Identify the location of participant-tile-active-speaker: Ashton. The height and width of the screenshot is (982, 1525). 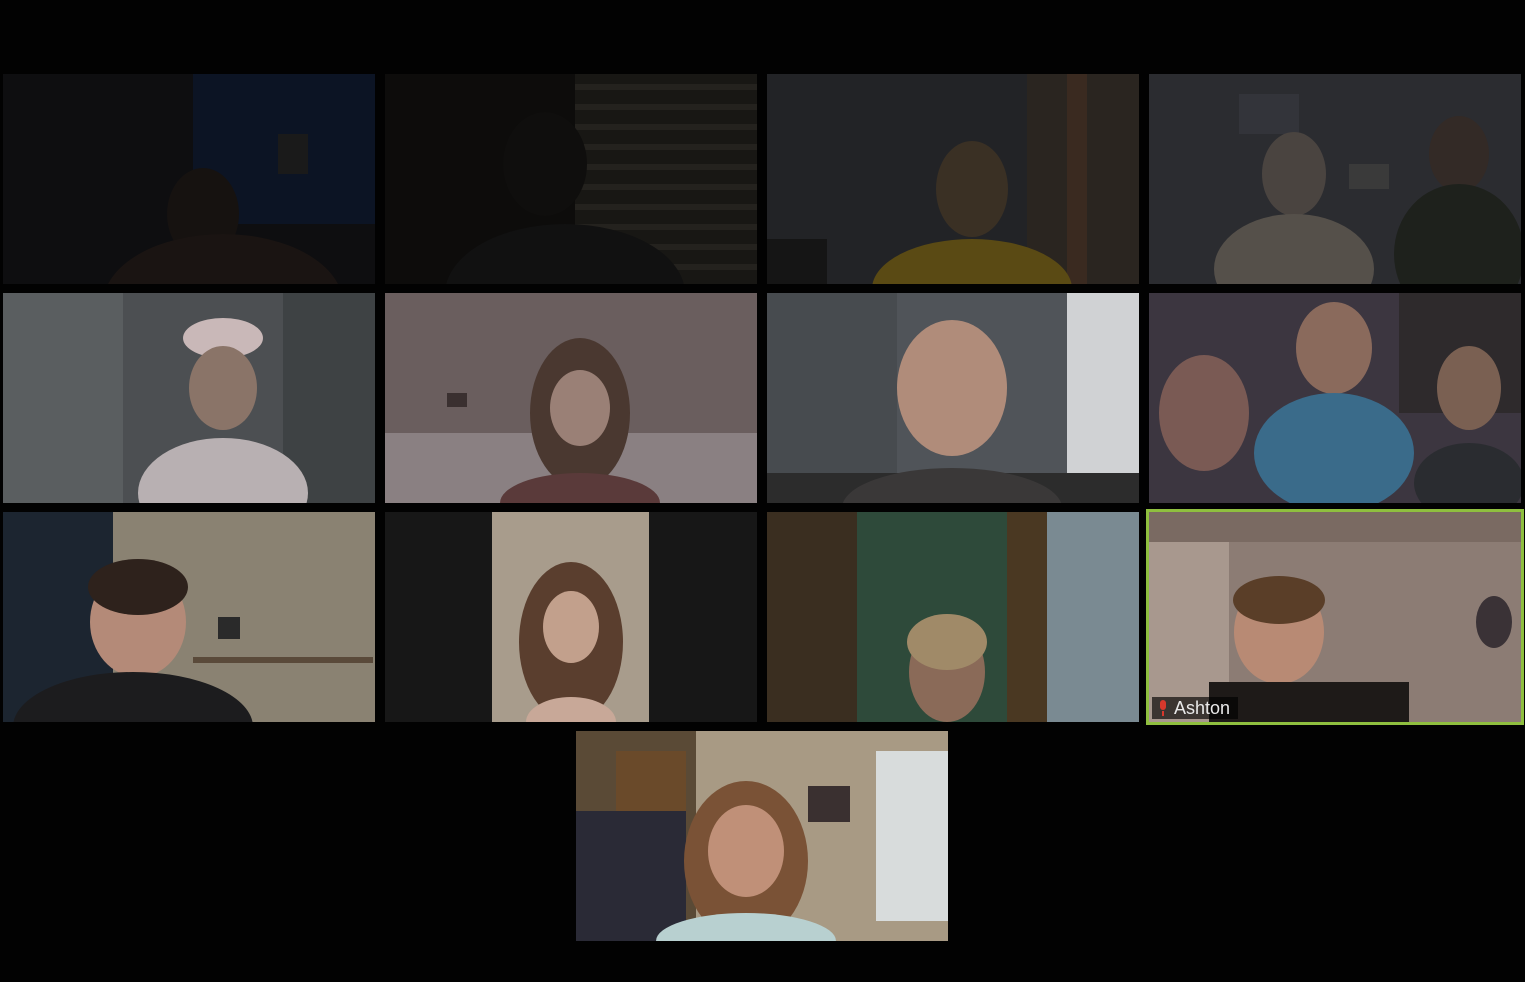
(1335, 617).